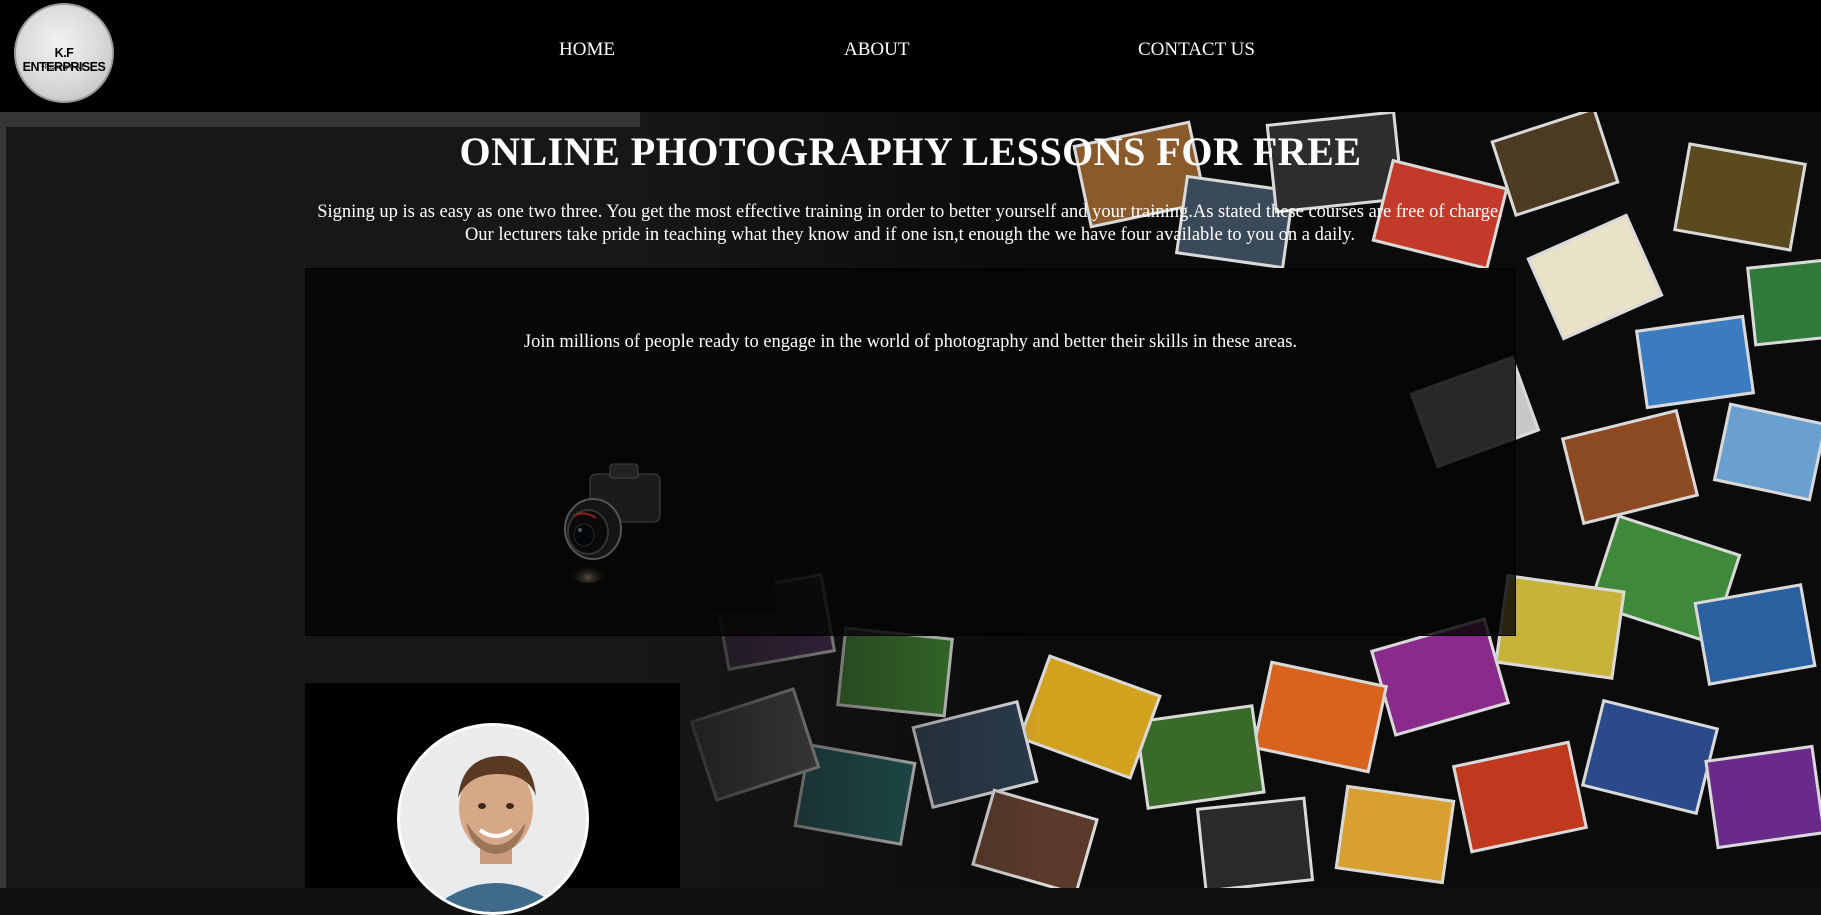  Describe the element at coordinates (612, 523) in the screenshot. I see `camera-icon` at that location.